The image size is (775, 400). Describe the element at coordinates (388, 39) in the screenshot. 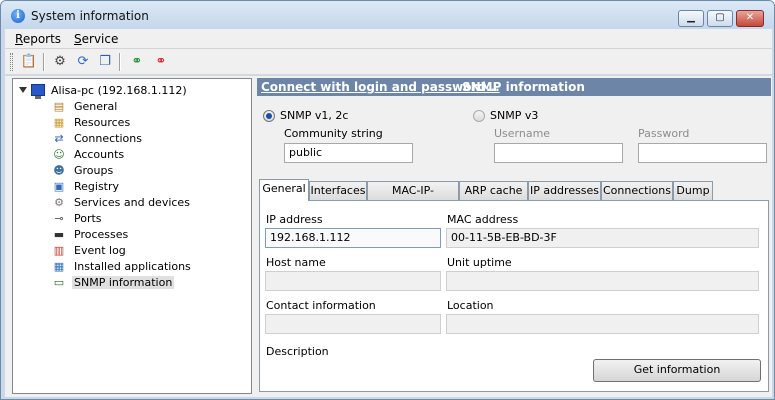

I see `menu-bar: Reports Service` at that location.